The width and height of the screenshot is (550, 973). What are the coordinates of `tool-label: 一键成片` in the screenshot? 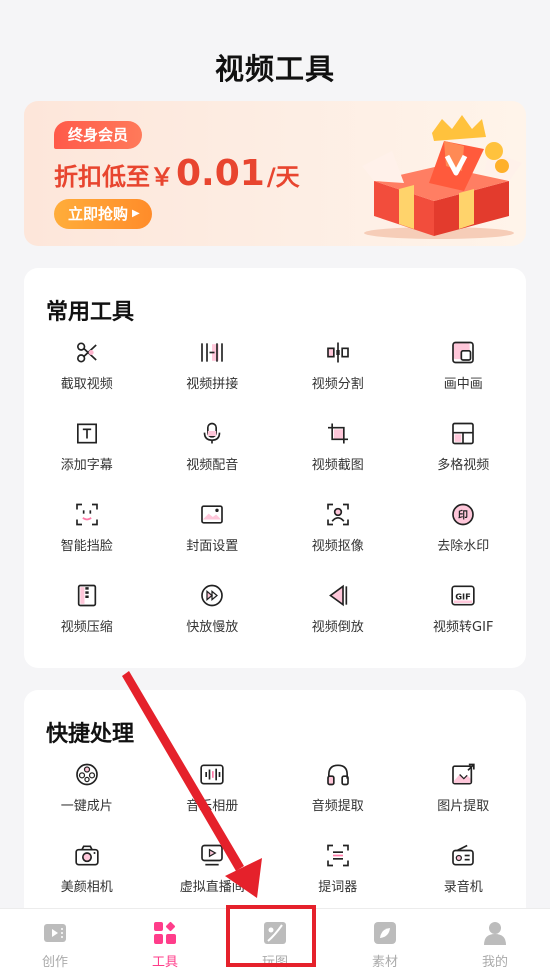 It's located at (86, 806).